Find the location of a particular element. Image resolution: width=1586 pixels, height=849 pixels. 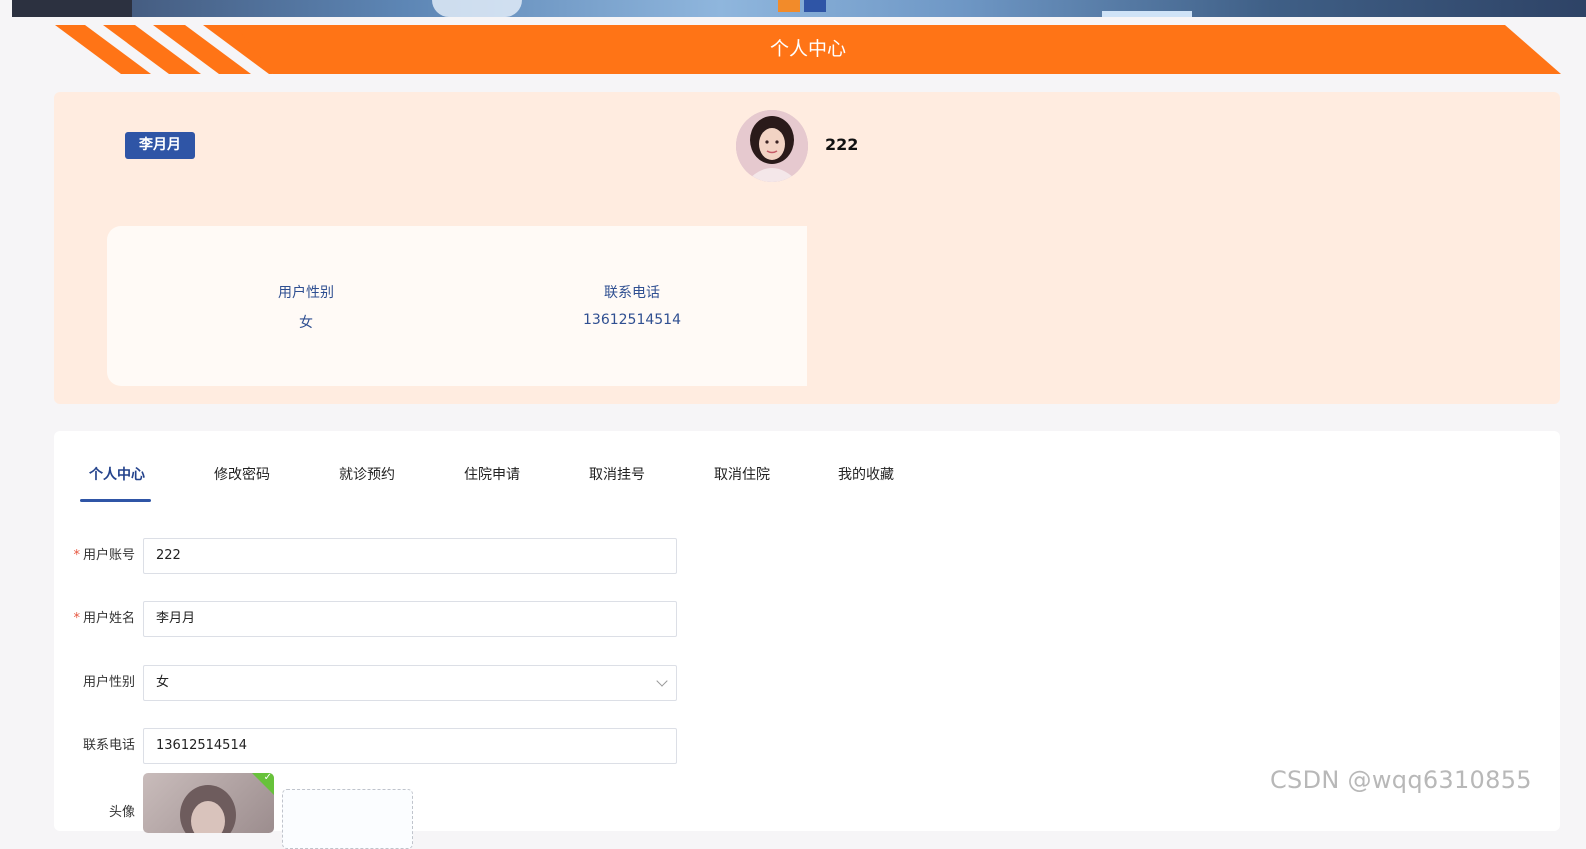

tab-cancel-registration: 取消挂号 is located at coordinates (617, 482).